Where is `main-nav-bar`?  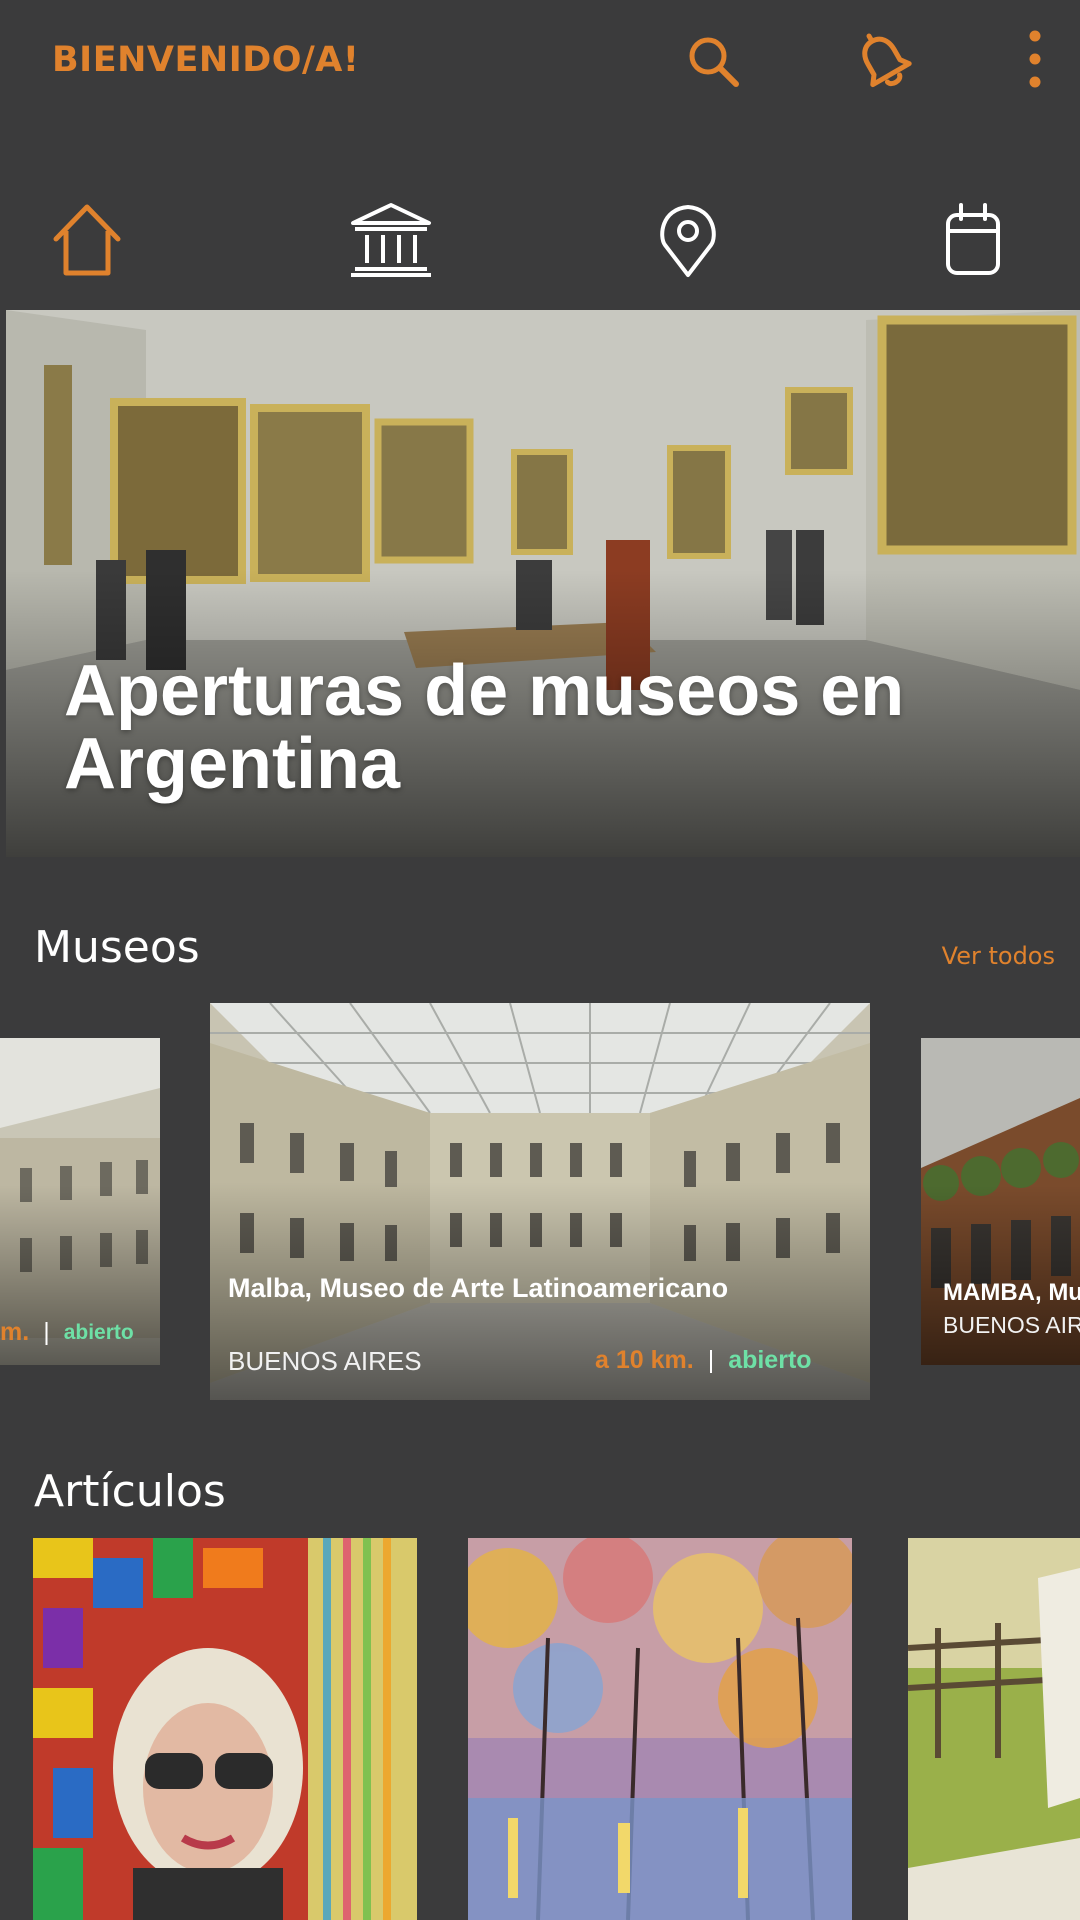
main-nav-bar is located at coordinates (540, 245).